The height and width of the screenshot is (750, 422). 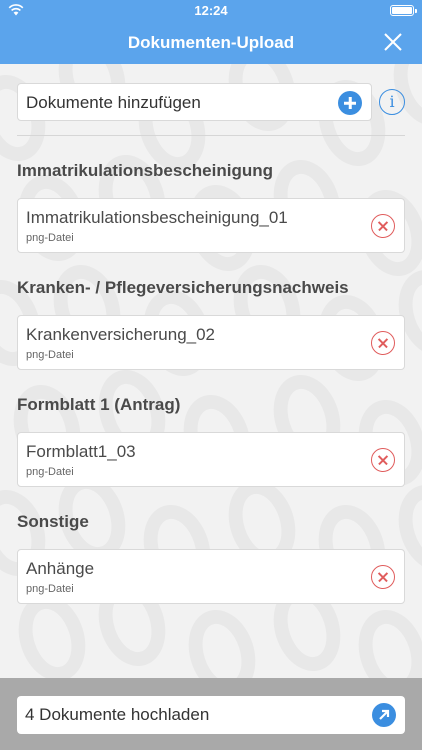 I want to click on close-icon, so click(x=393, y=42).